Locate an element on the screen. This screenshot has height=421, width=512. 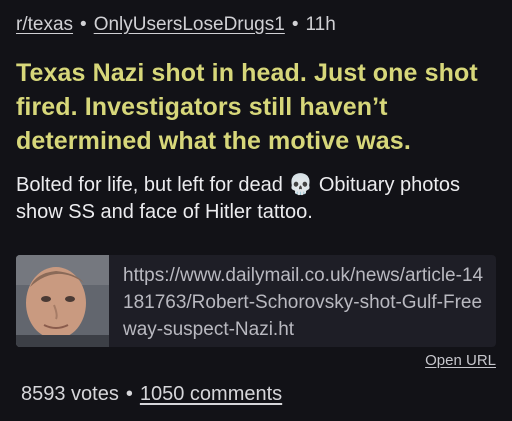
post-age: 11h is located at coordinates (320, 24).